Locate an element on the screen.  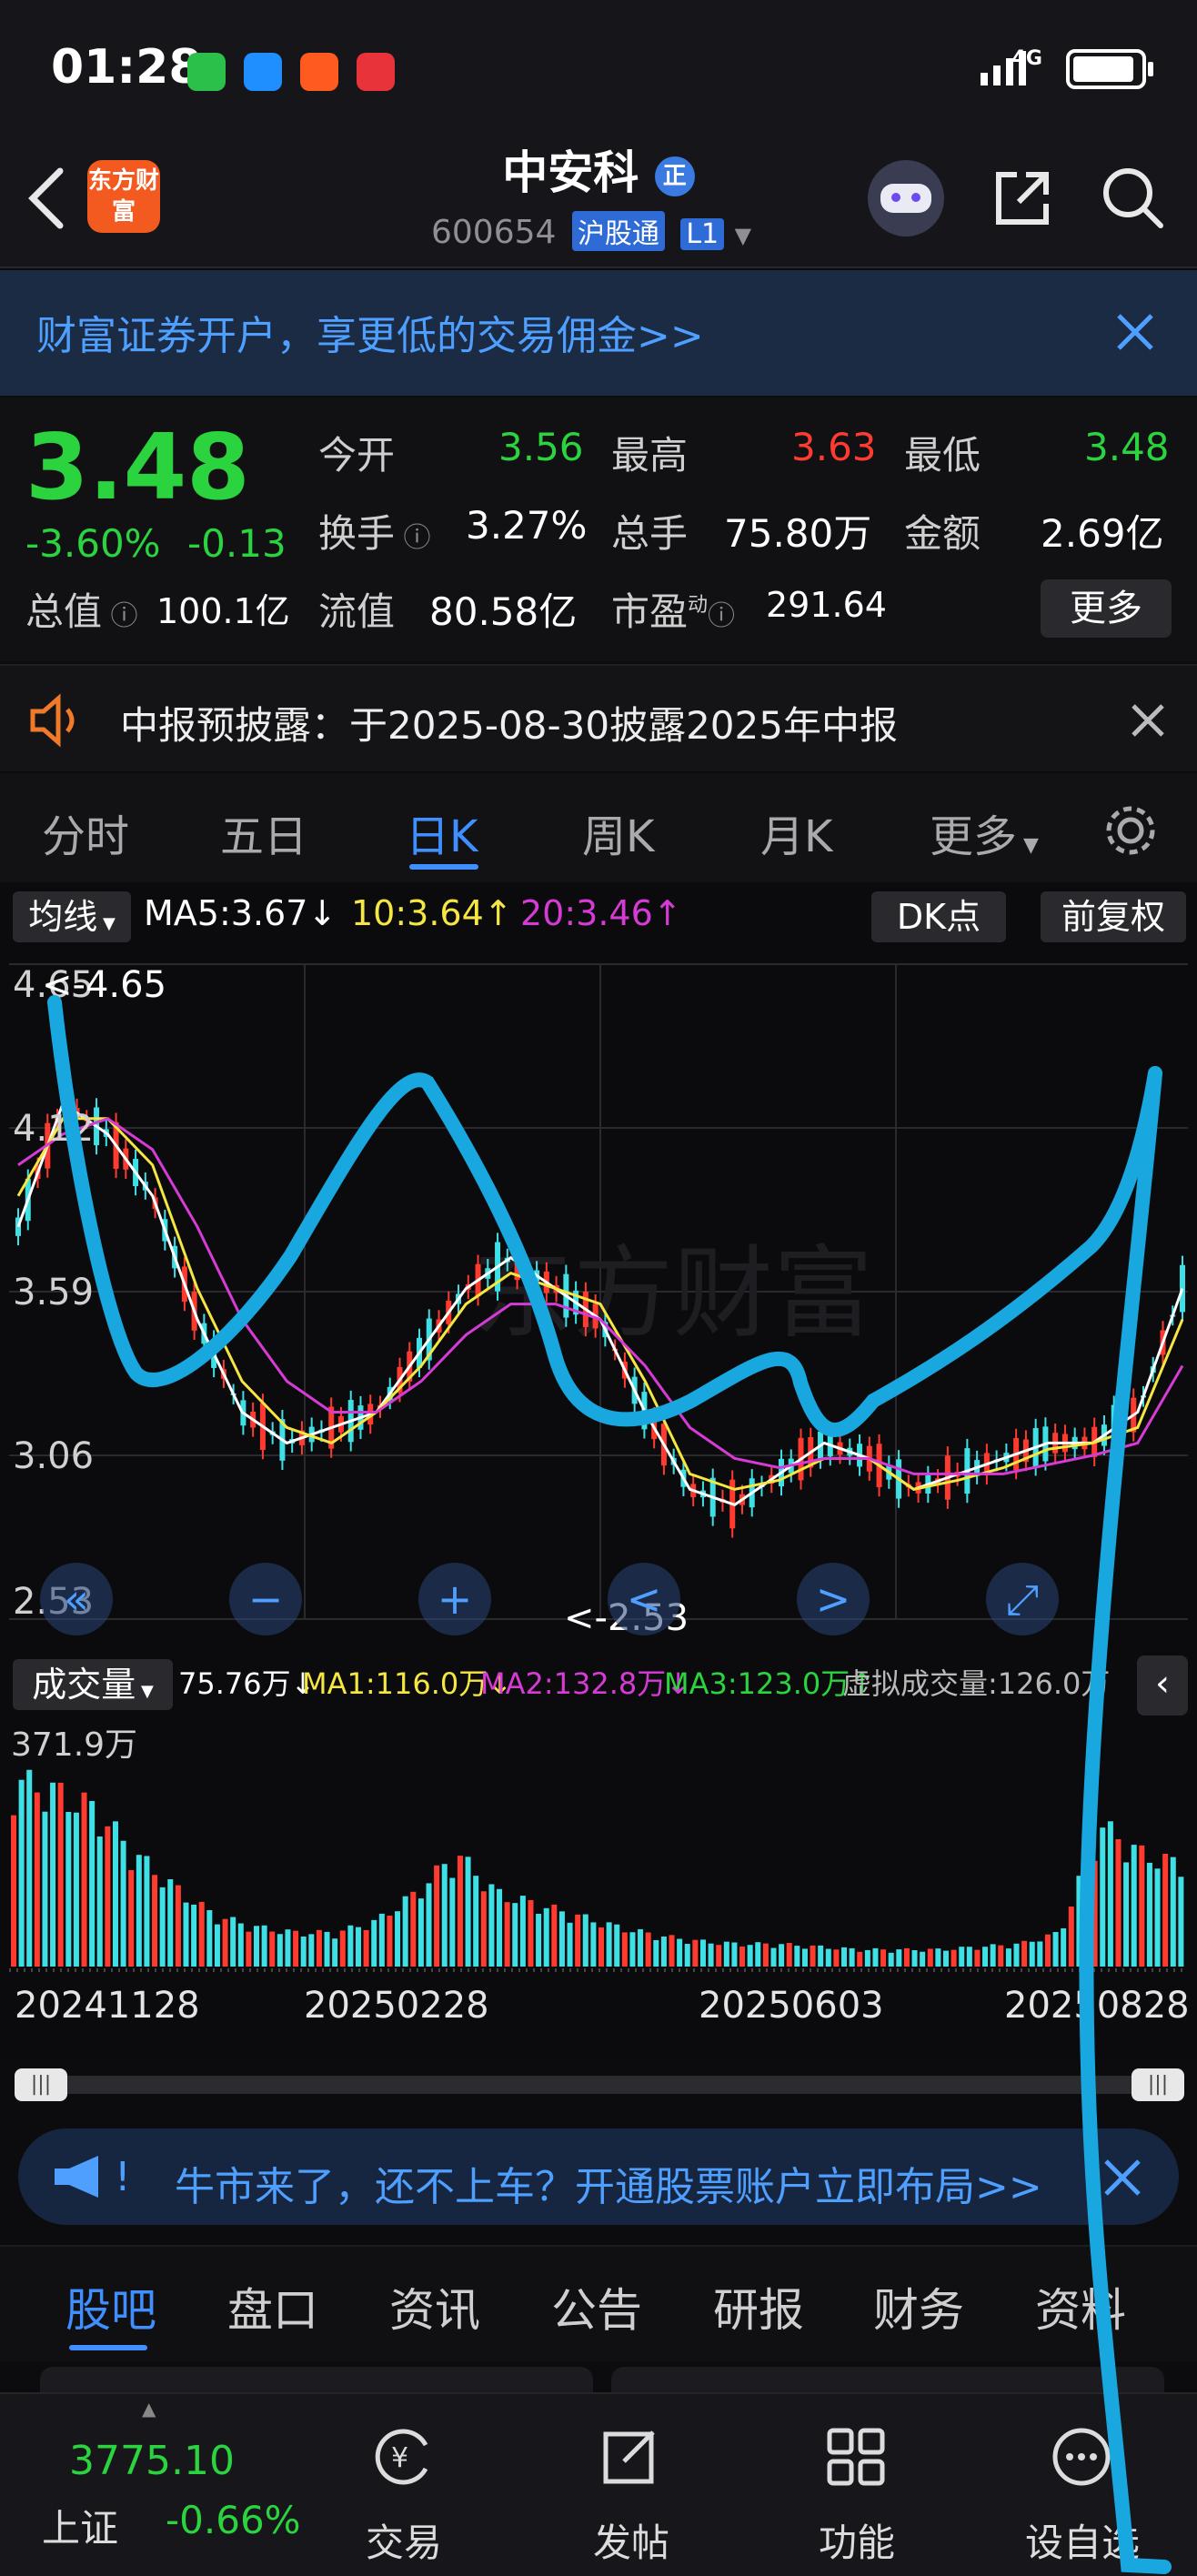
pan-right-button: > is located at coordinates (833, 1599).